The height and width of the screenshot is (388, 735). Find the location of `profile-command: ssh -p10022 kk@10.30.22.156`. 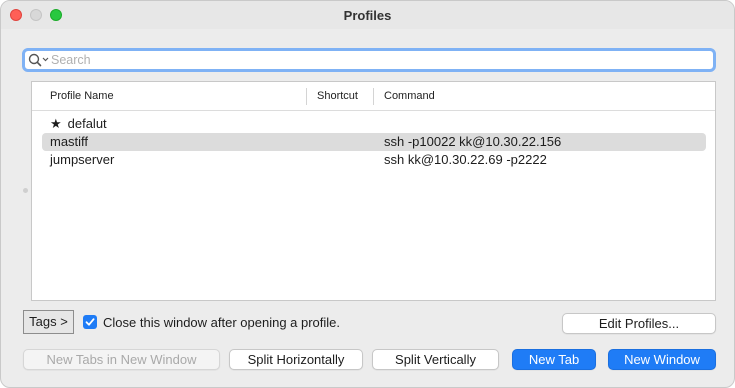

profile-command: ssh -p10022 kk@10.30.22.156 is located at coordinates (473, 141).